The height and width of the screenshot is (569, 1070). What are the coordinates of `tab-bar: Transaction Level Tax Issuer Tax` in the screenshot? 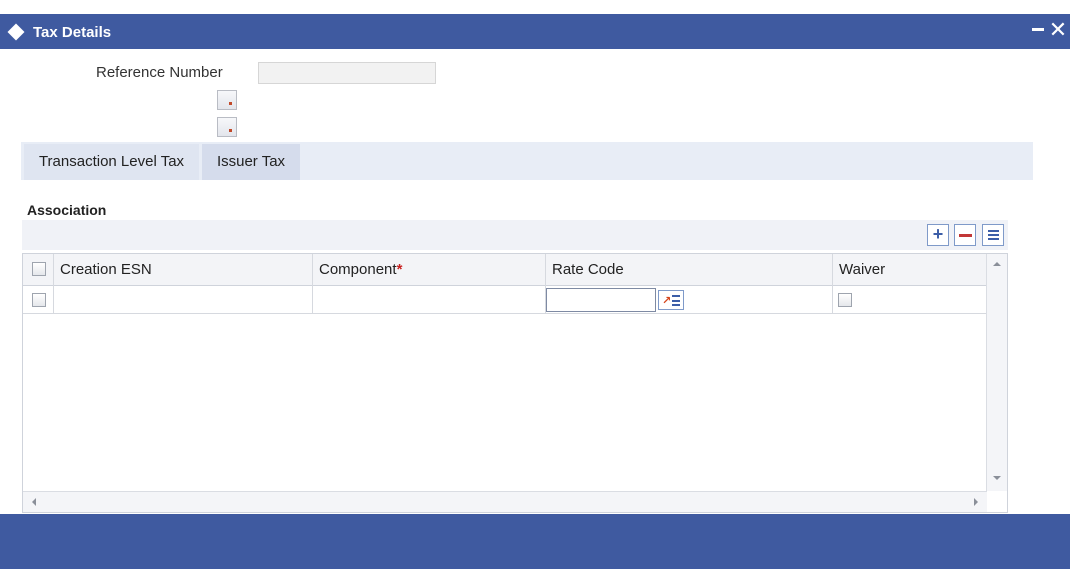 It's located at (527, 161).